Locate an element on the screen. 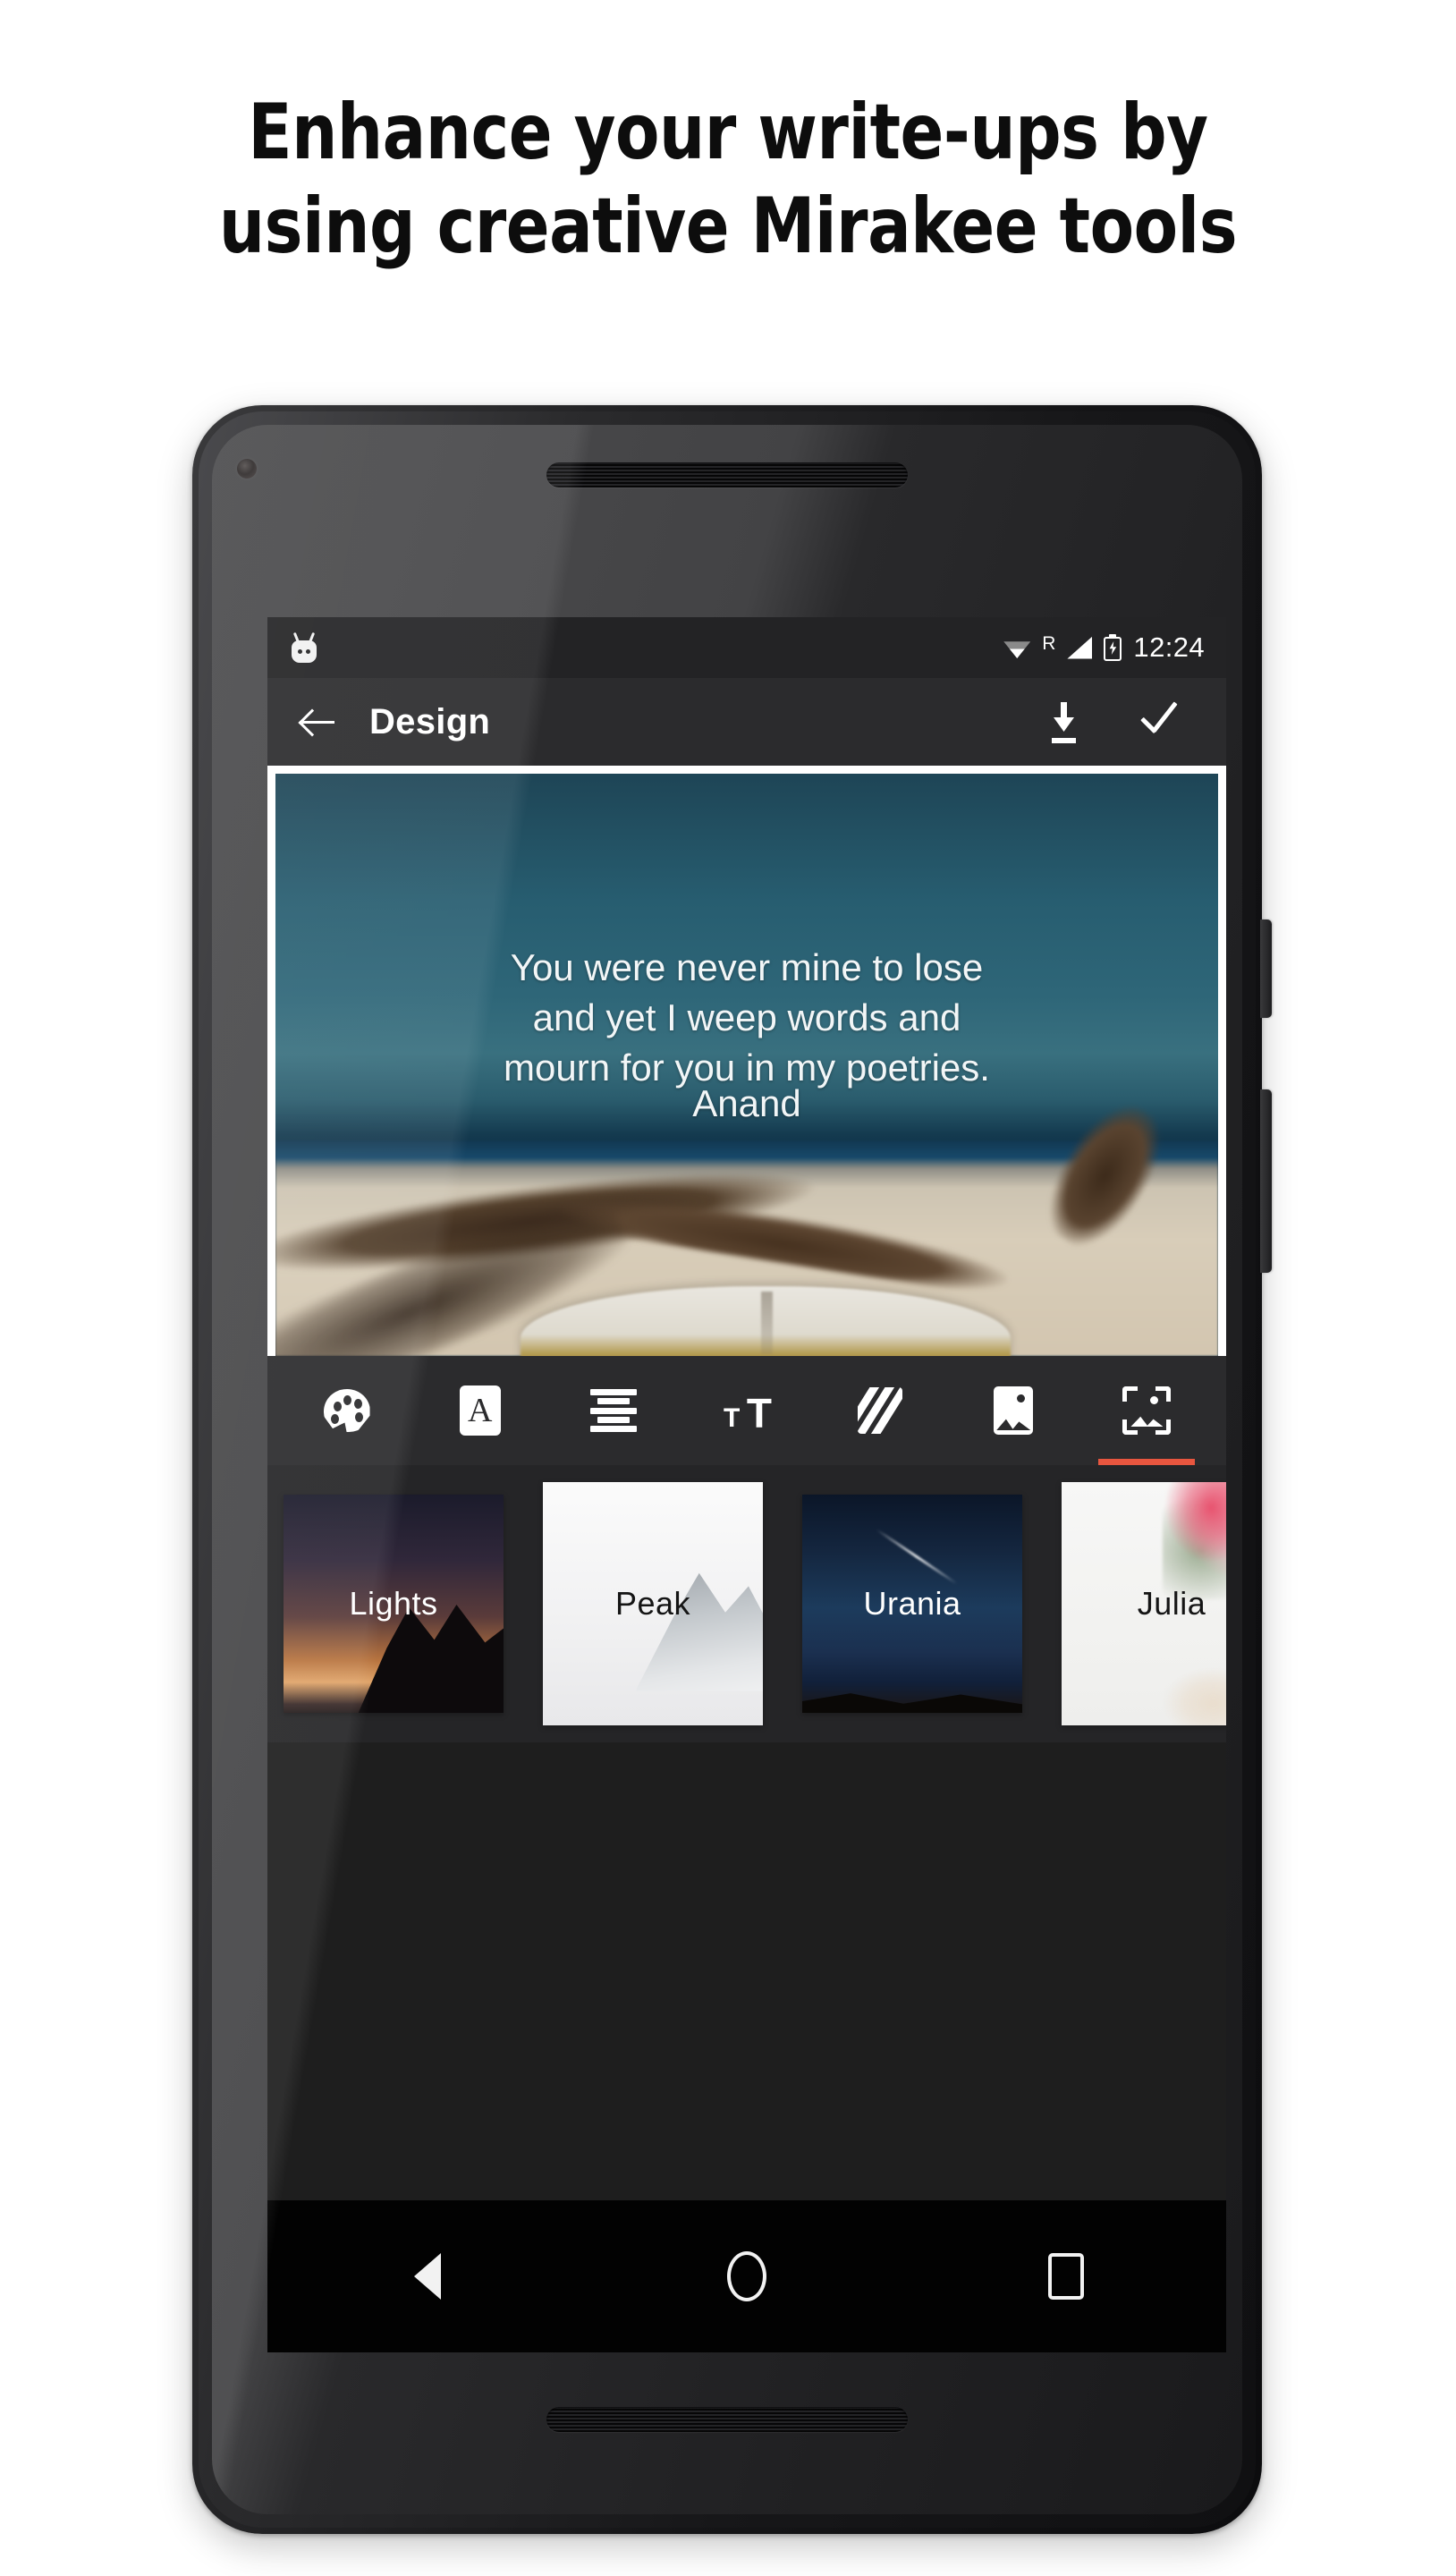 The width and height of the screenshot is (1456, 2576). framed-image-icon is located at coordinates (1147, 1410).